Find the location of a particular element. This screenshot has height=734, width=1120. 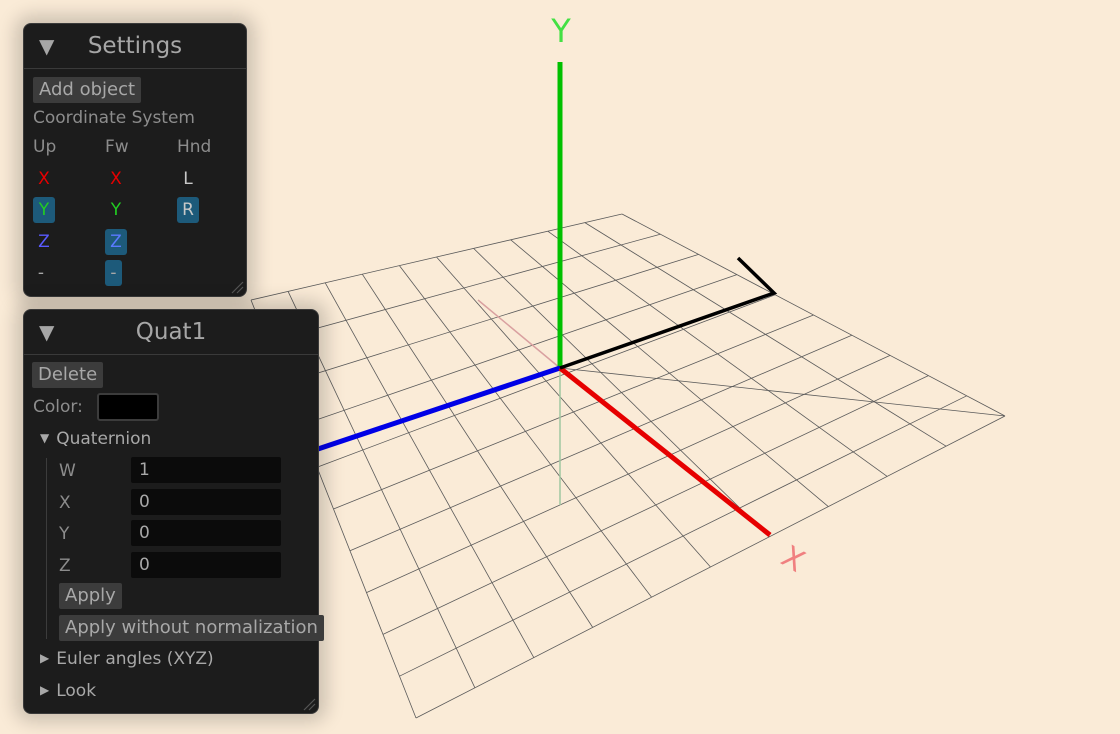

fw-option-x: X is located at coordinates (116, 179).